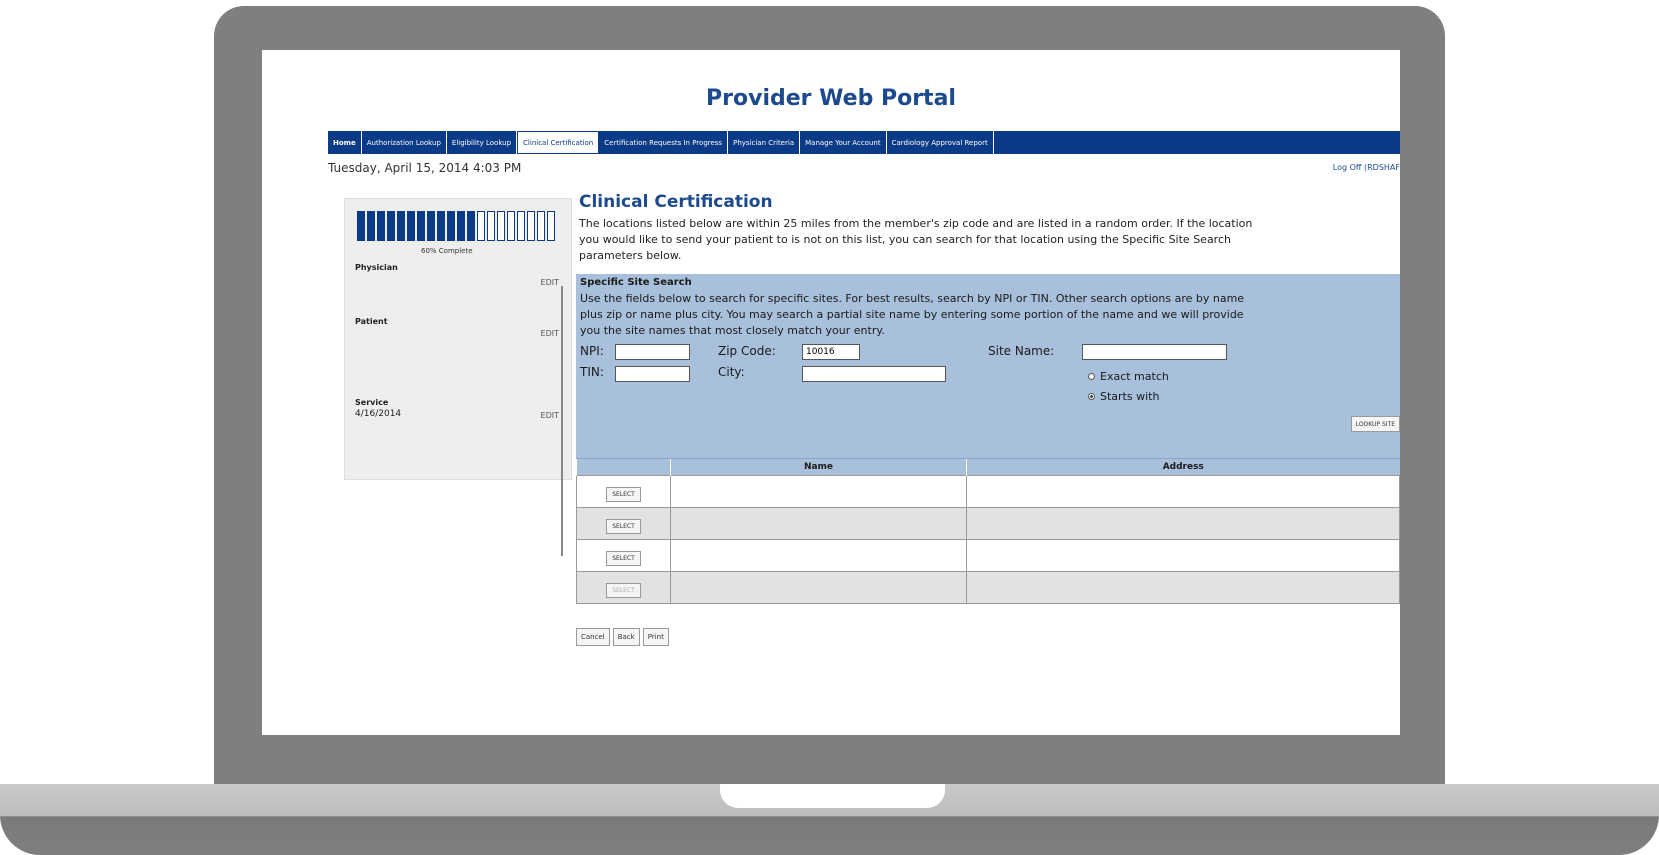 The image size is (1659, 855). Describe the element at coordinates (764, 142) in the screenshot. I see `nav-physician-criteria: Physician Criteria` at that location.